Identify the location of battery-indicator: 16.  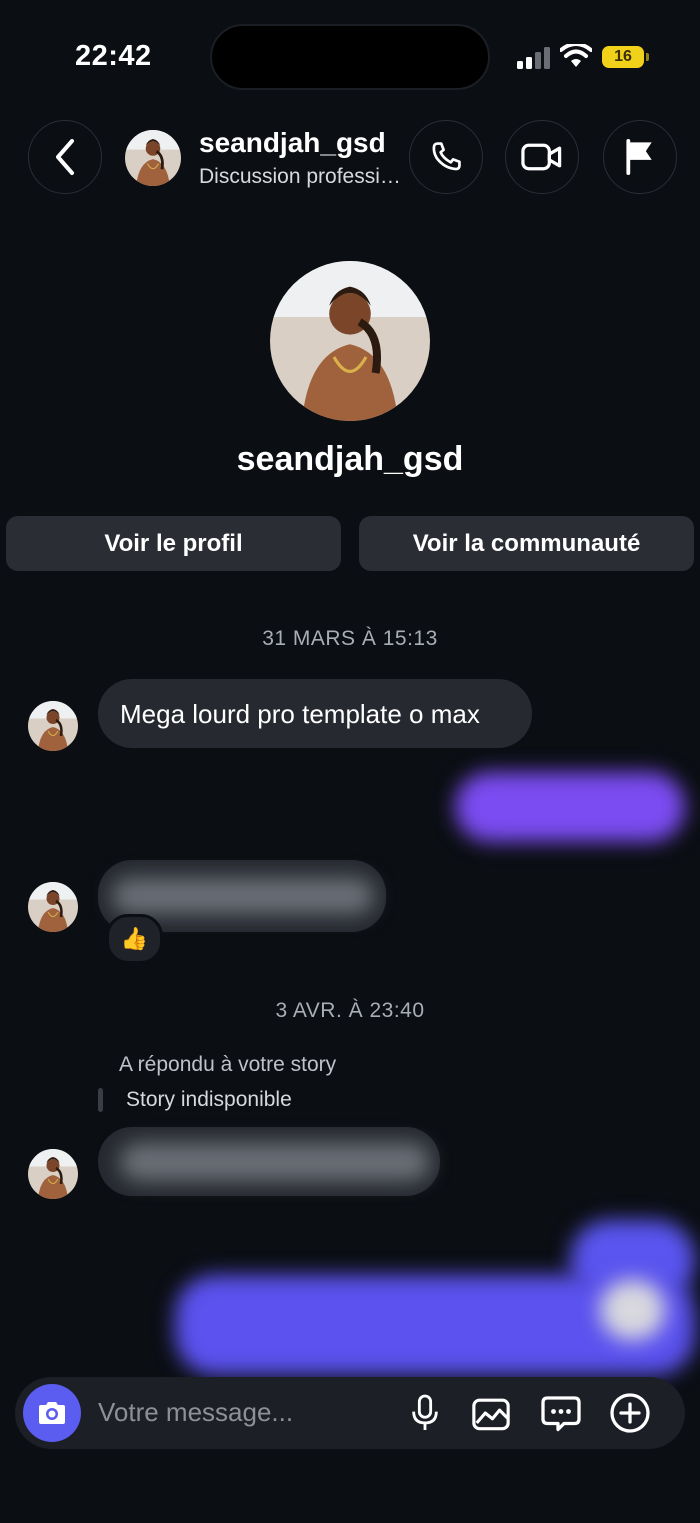
(623, 57).